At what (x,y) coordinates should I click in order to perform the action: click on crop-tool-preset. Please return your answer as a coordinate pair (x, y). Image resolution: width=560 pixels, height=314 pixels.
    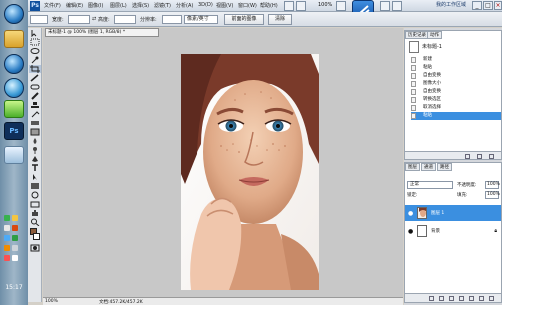
    Looking at the image, I should click on (39, 19).